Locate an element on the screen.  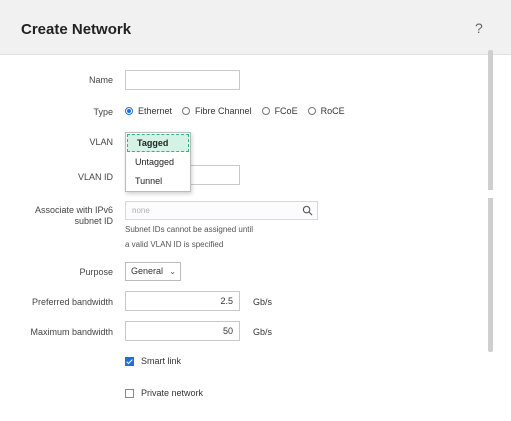
chevron-down-icon: ⌄ is located at coordinates (172, 271).